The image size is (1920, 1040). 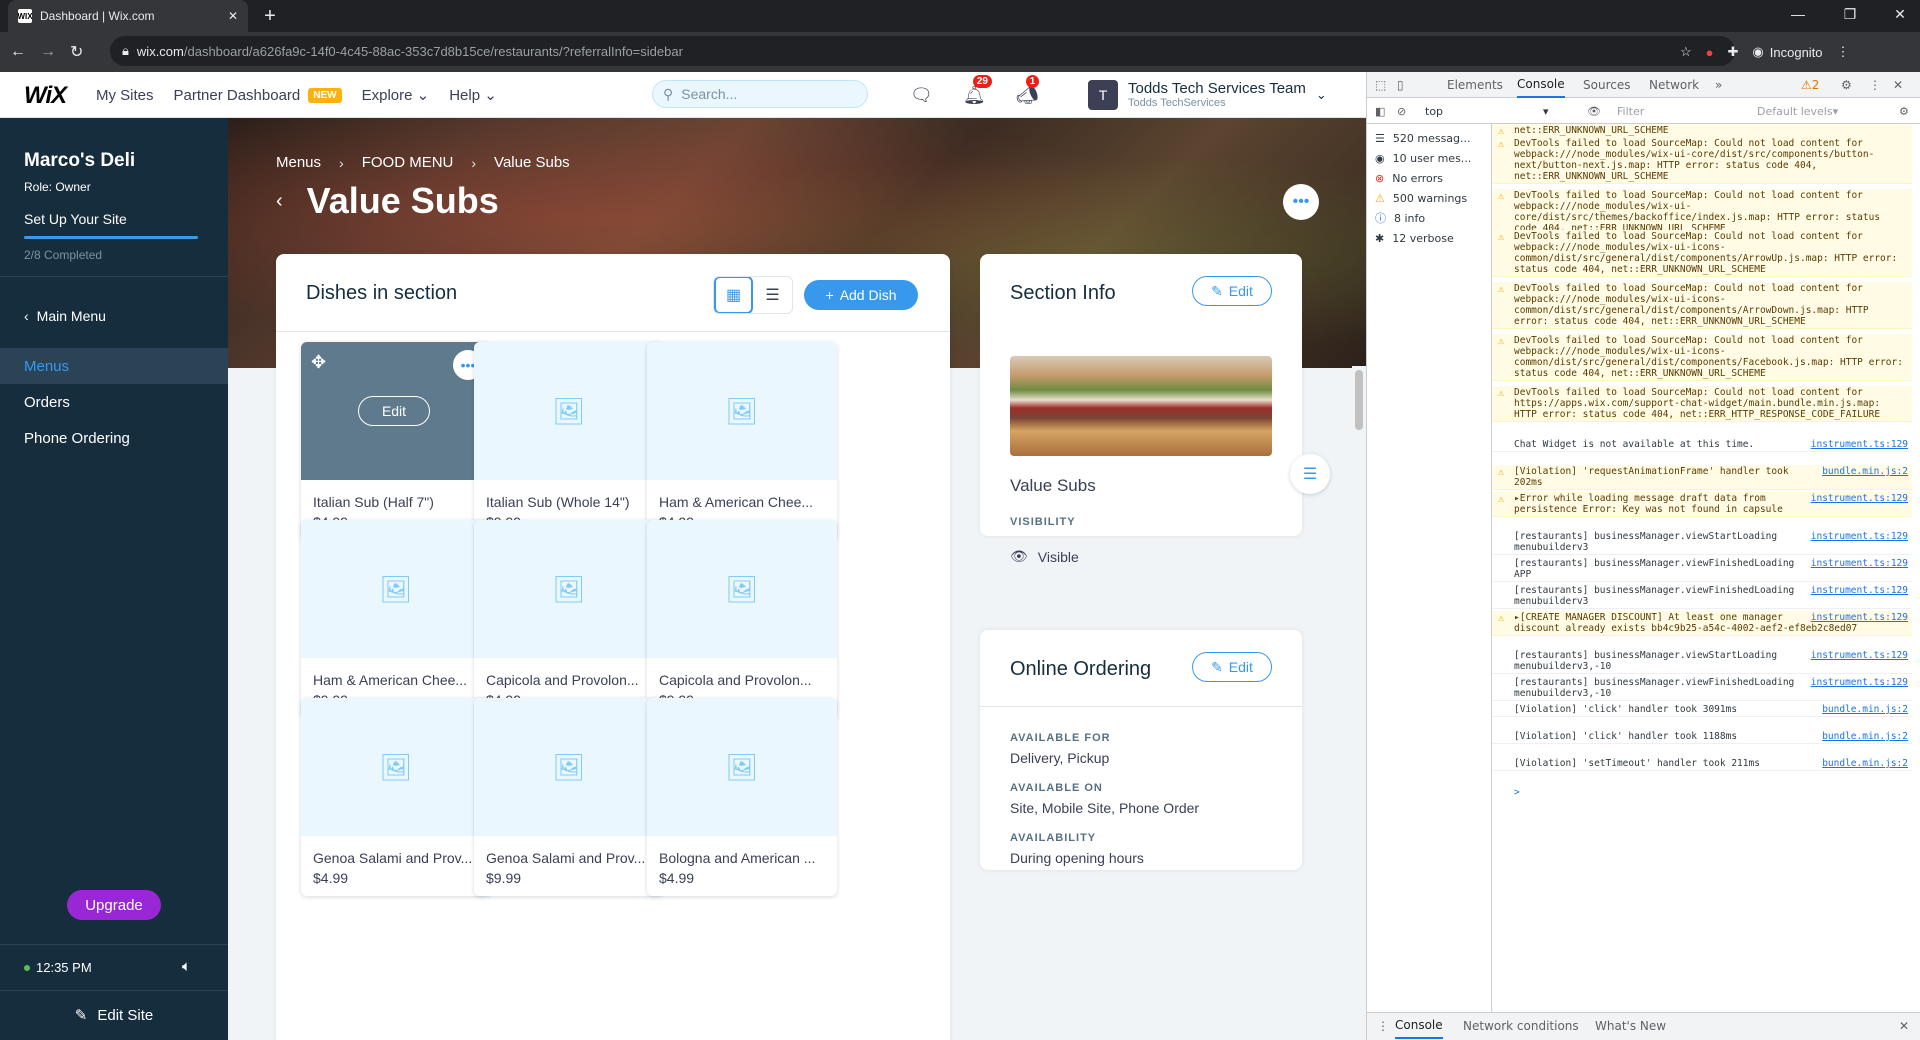 I want to click on inspect-icon: ⬚, so click(x=1380, y=85).